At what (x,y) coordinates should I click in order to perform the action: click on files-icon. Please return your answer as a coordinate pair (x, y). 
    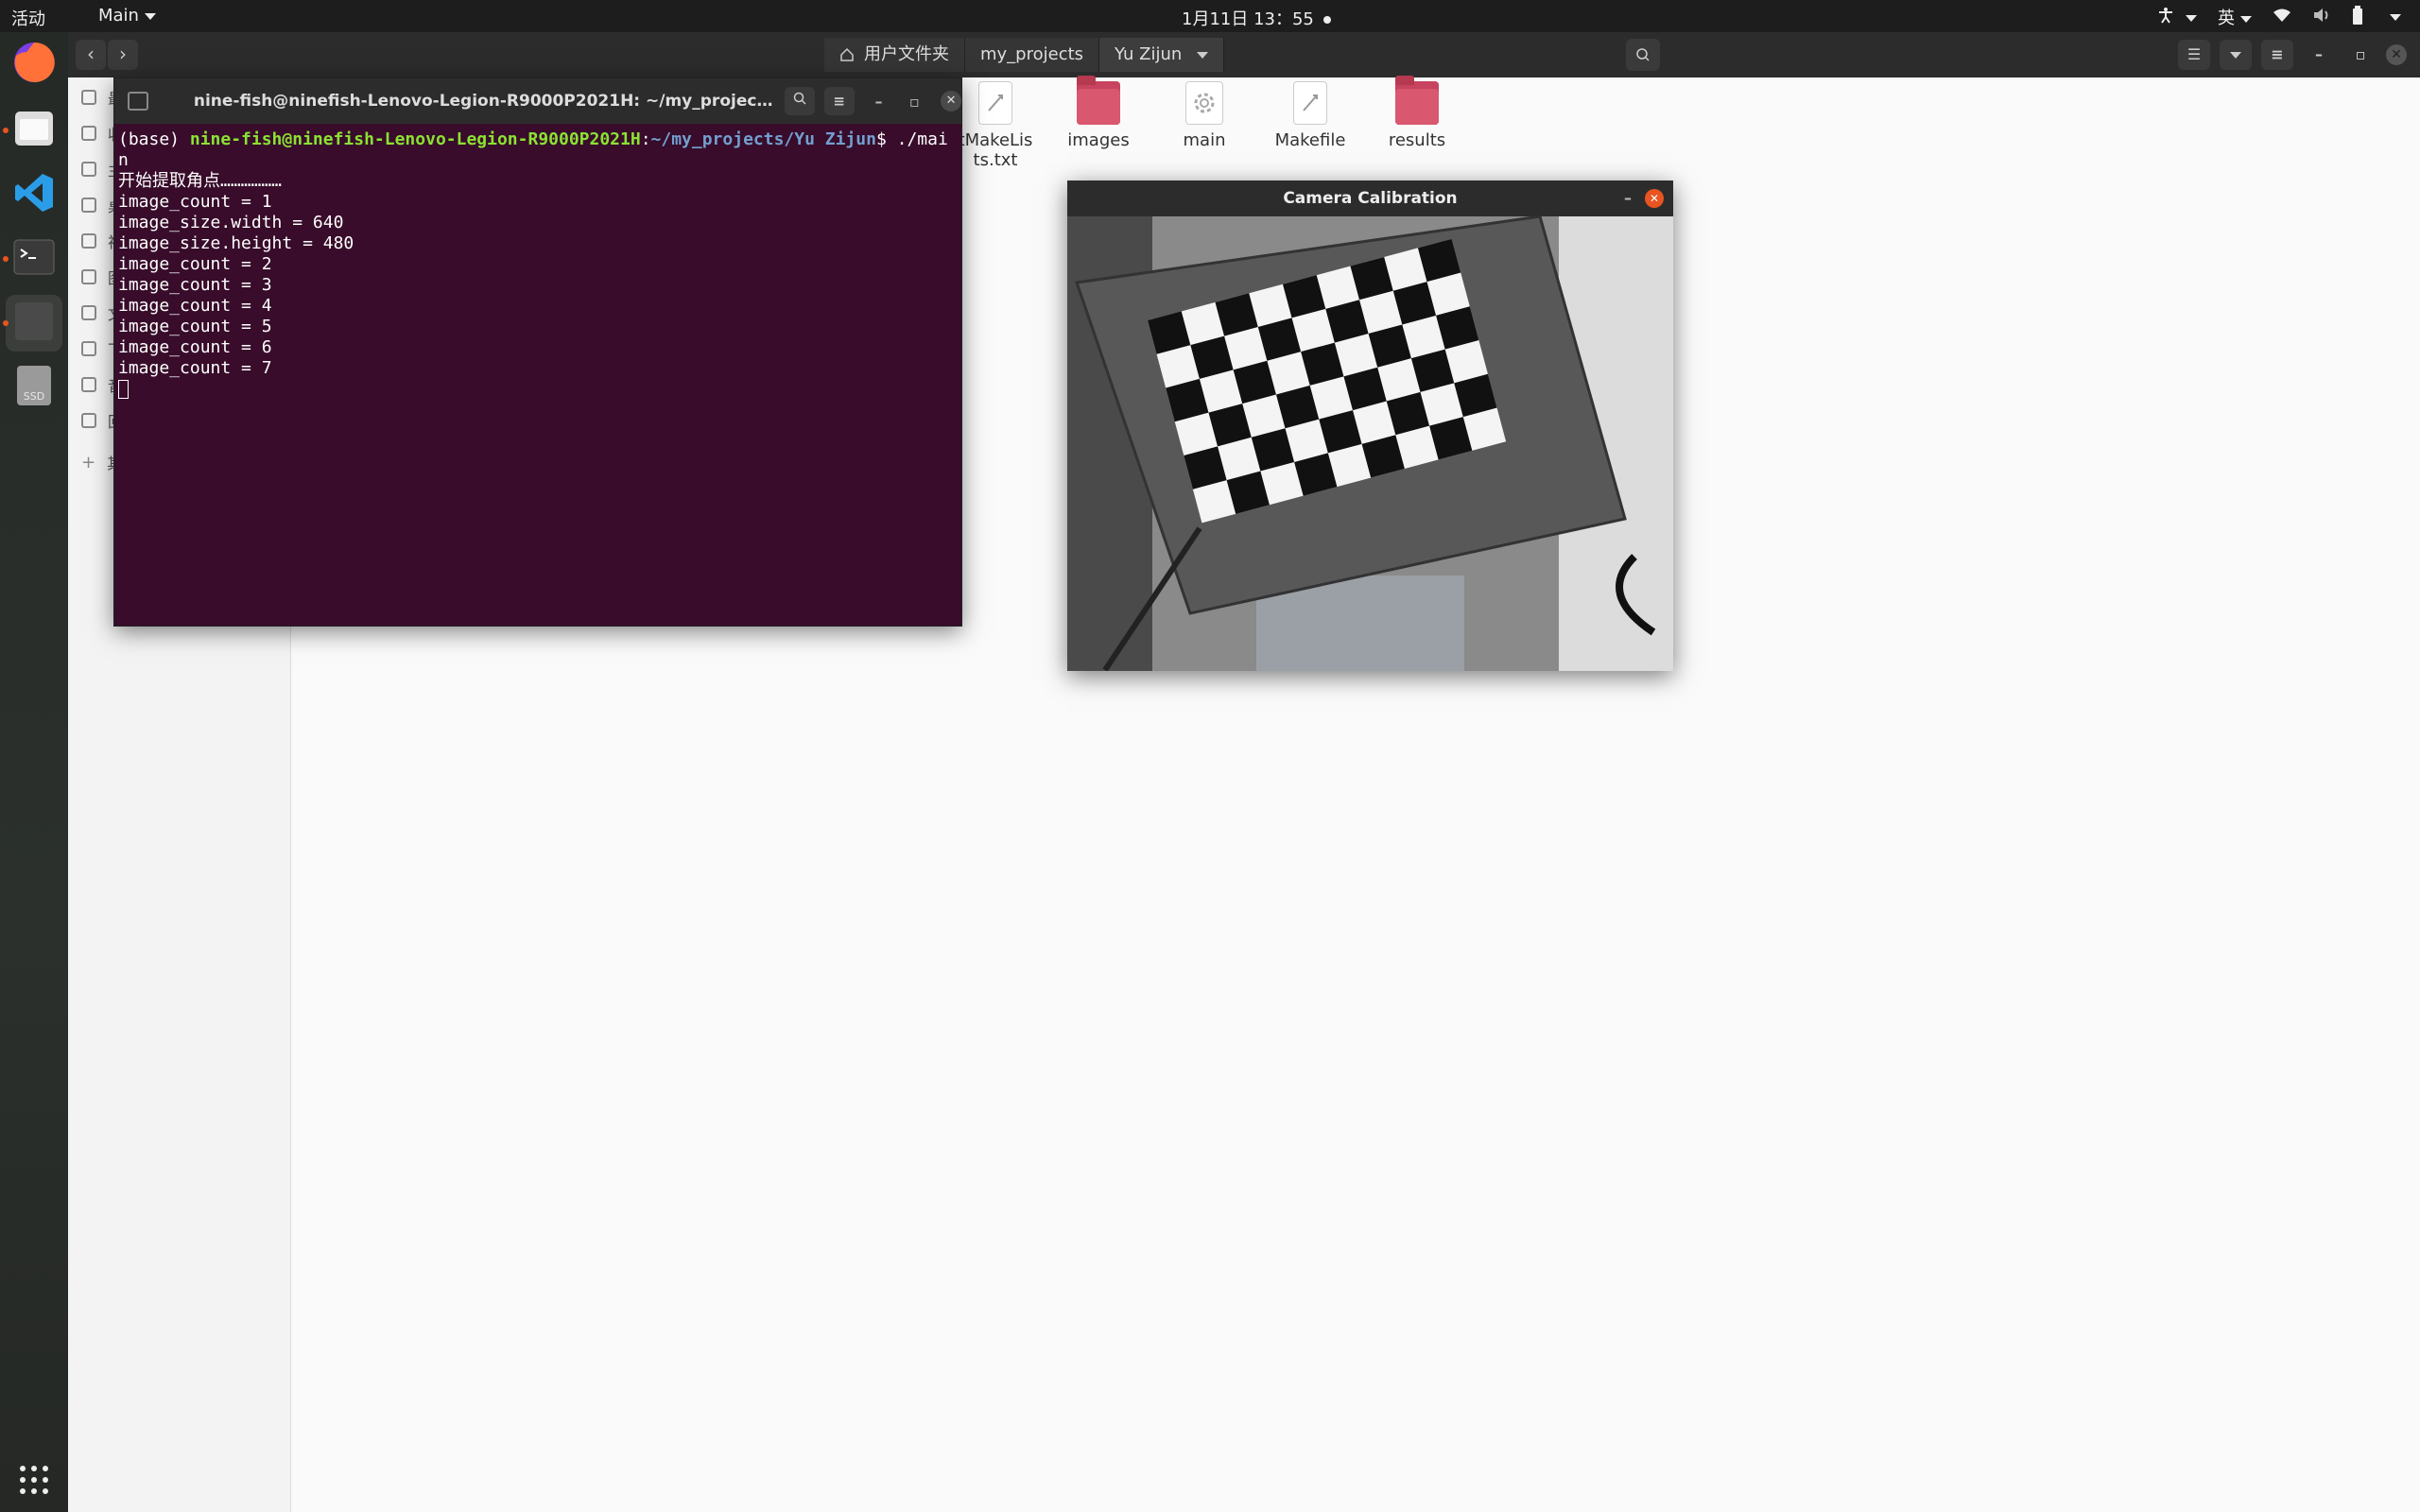
    Looking at the image, I should click on (34, 130).